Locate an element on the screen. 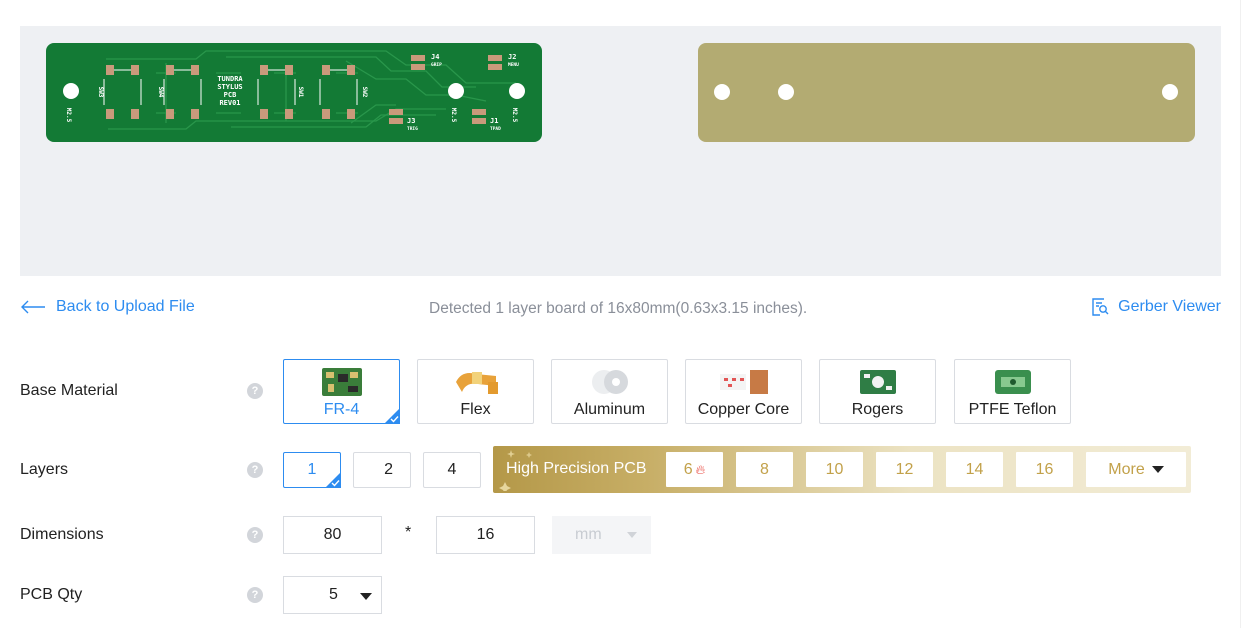 The height and width of the screenshot is (628, 1252). more-layers-label: More is located at coordinates (1126, 469).